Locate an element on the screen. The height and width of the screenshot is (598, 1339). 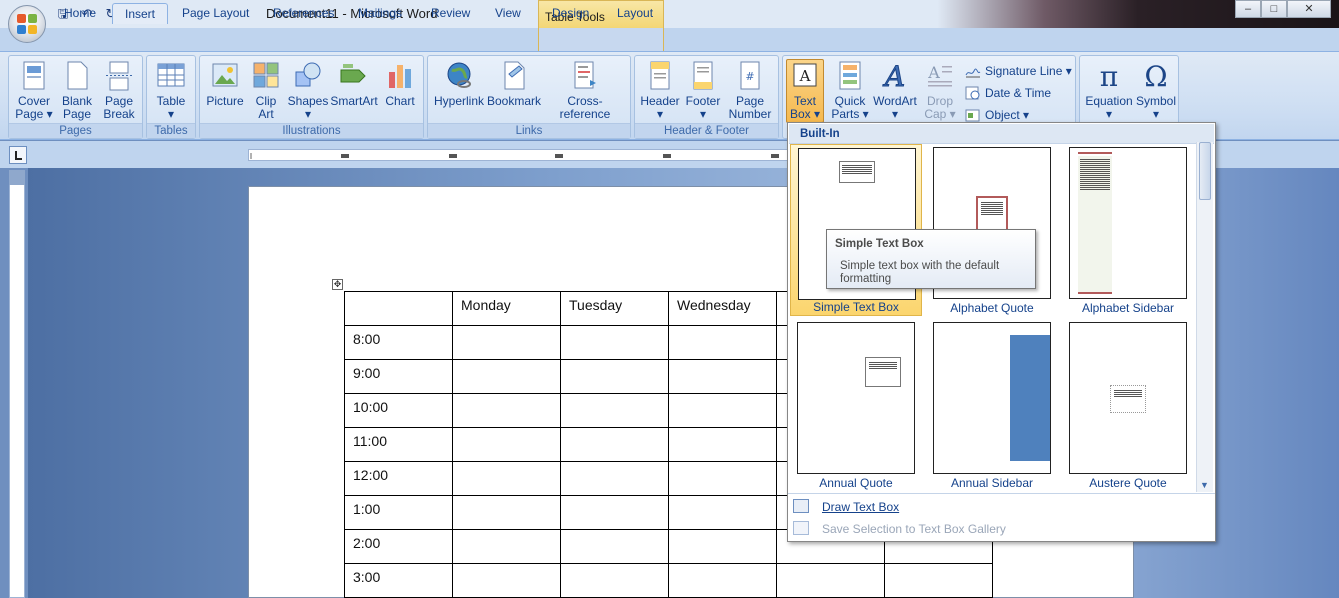
time-cell: 3:00 is located at coordinates (398, 580).